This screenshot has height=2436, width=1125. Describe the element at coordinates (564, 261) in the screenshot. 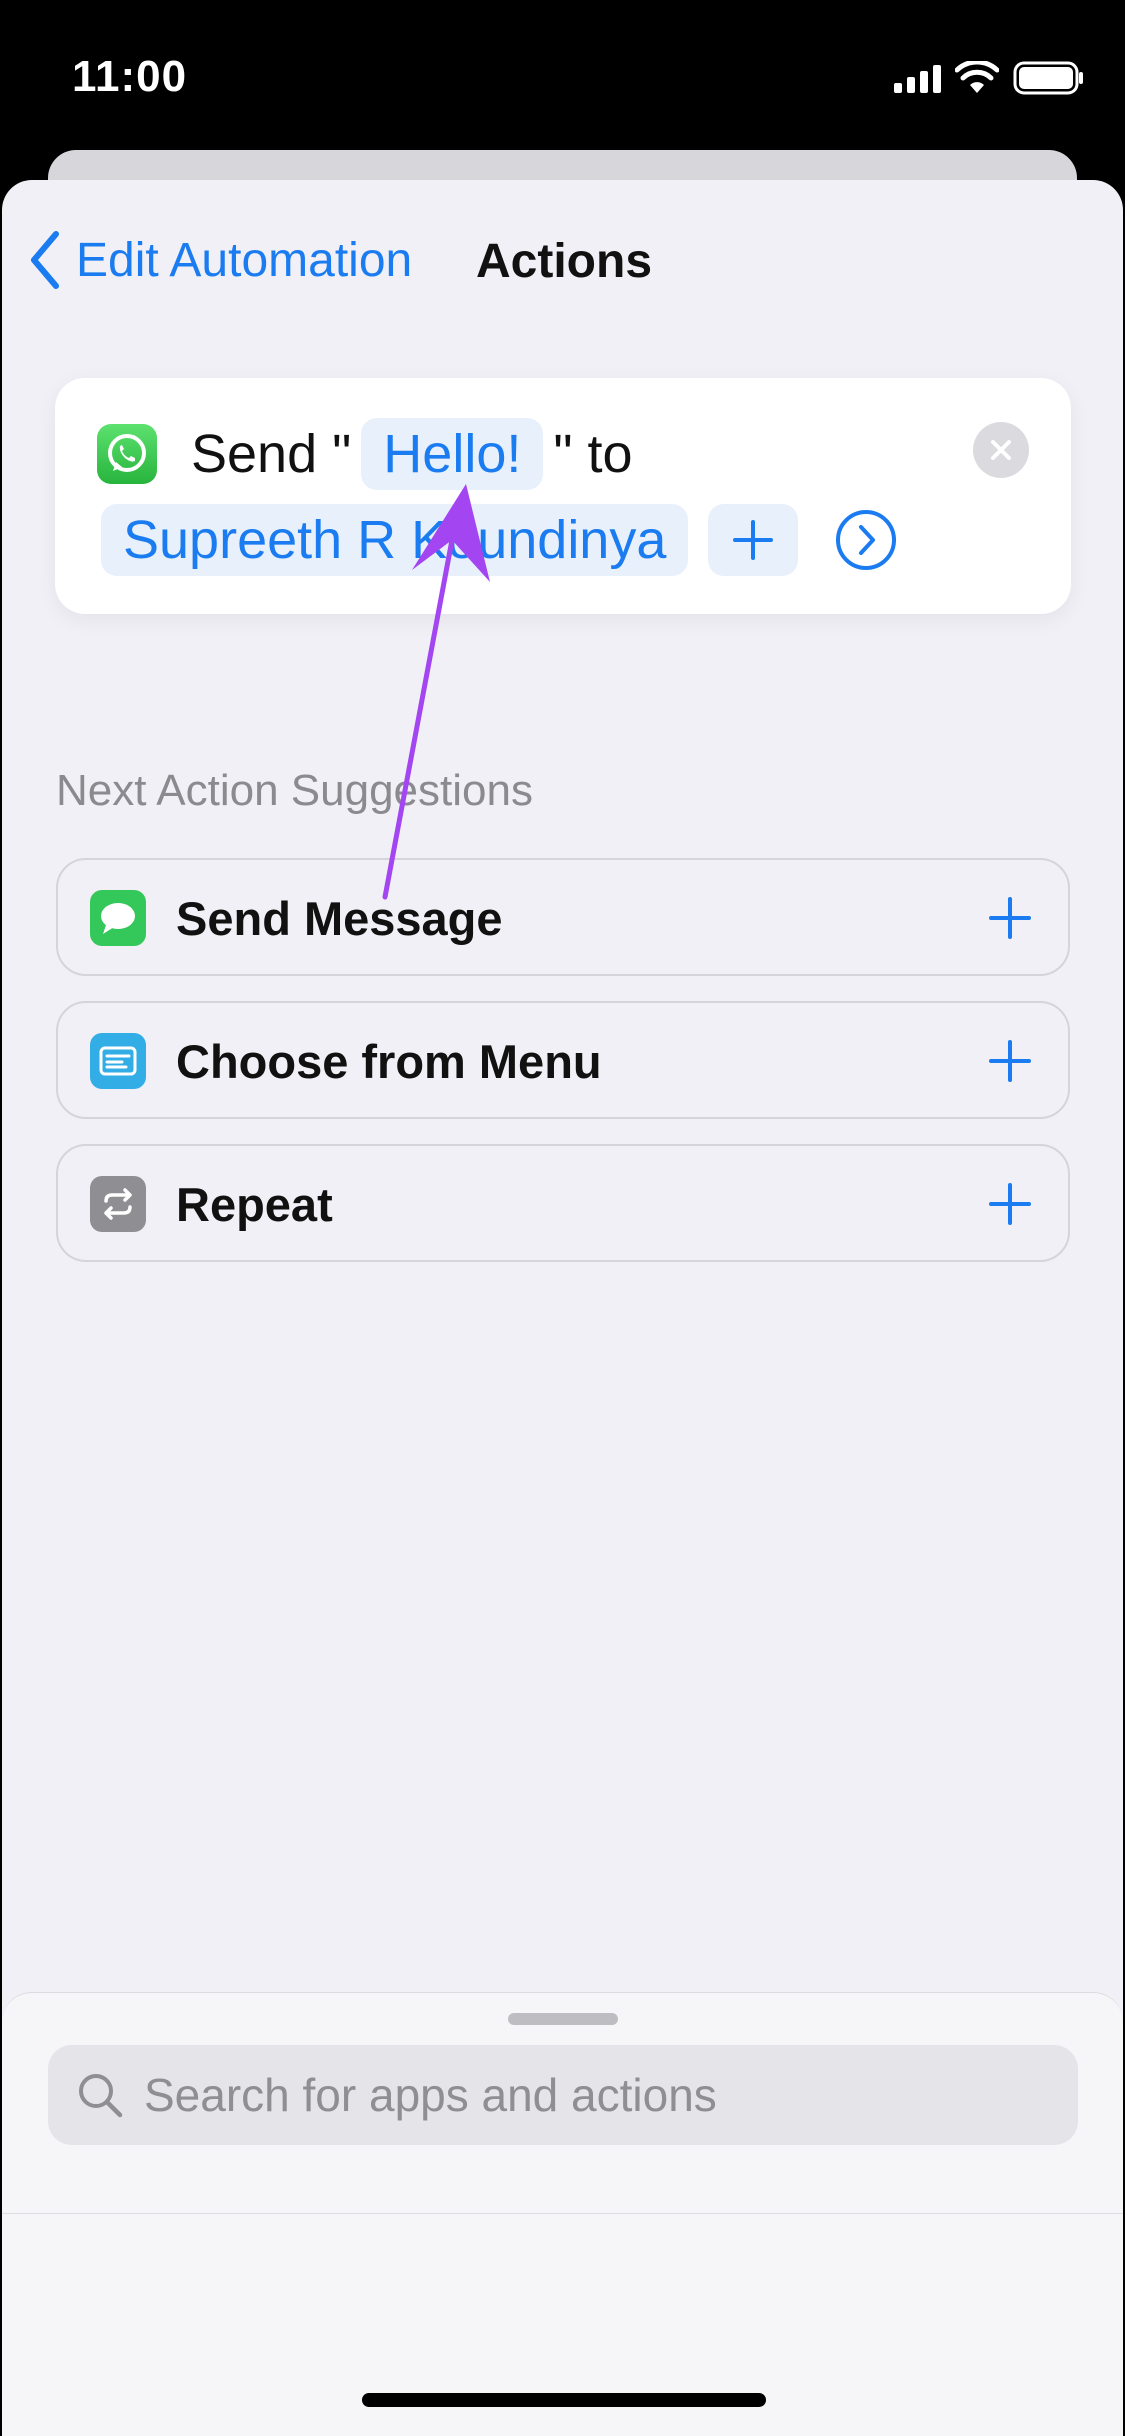

I see `page-title: Actions` at that location.